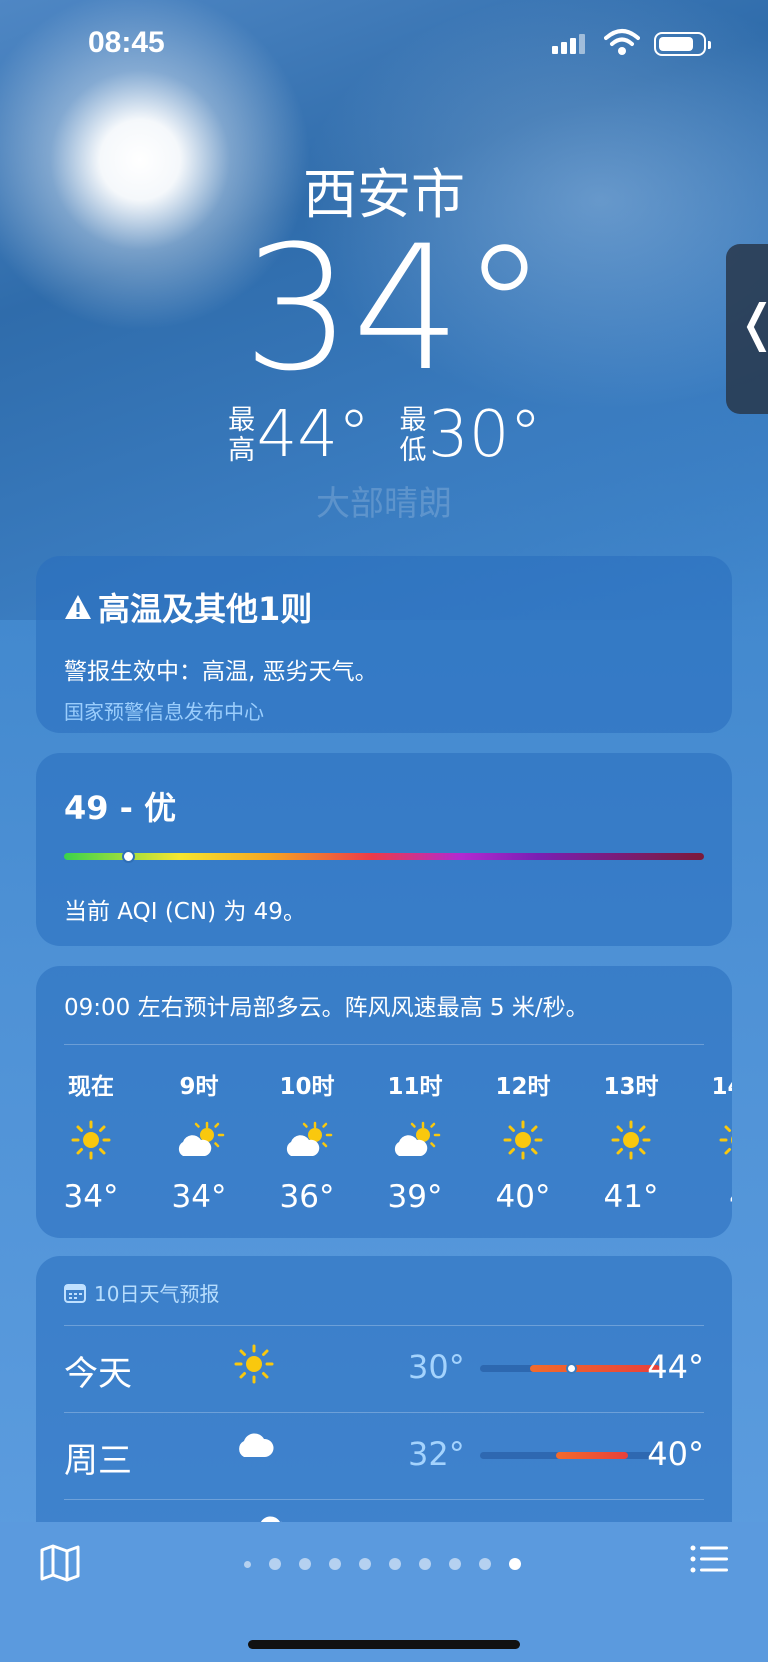  Describe the element at coordinates (157, 1294) in the screenshot. I see `ten-day-title: 10日天气预报` at that location.